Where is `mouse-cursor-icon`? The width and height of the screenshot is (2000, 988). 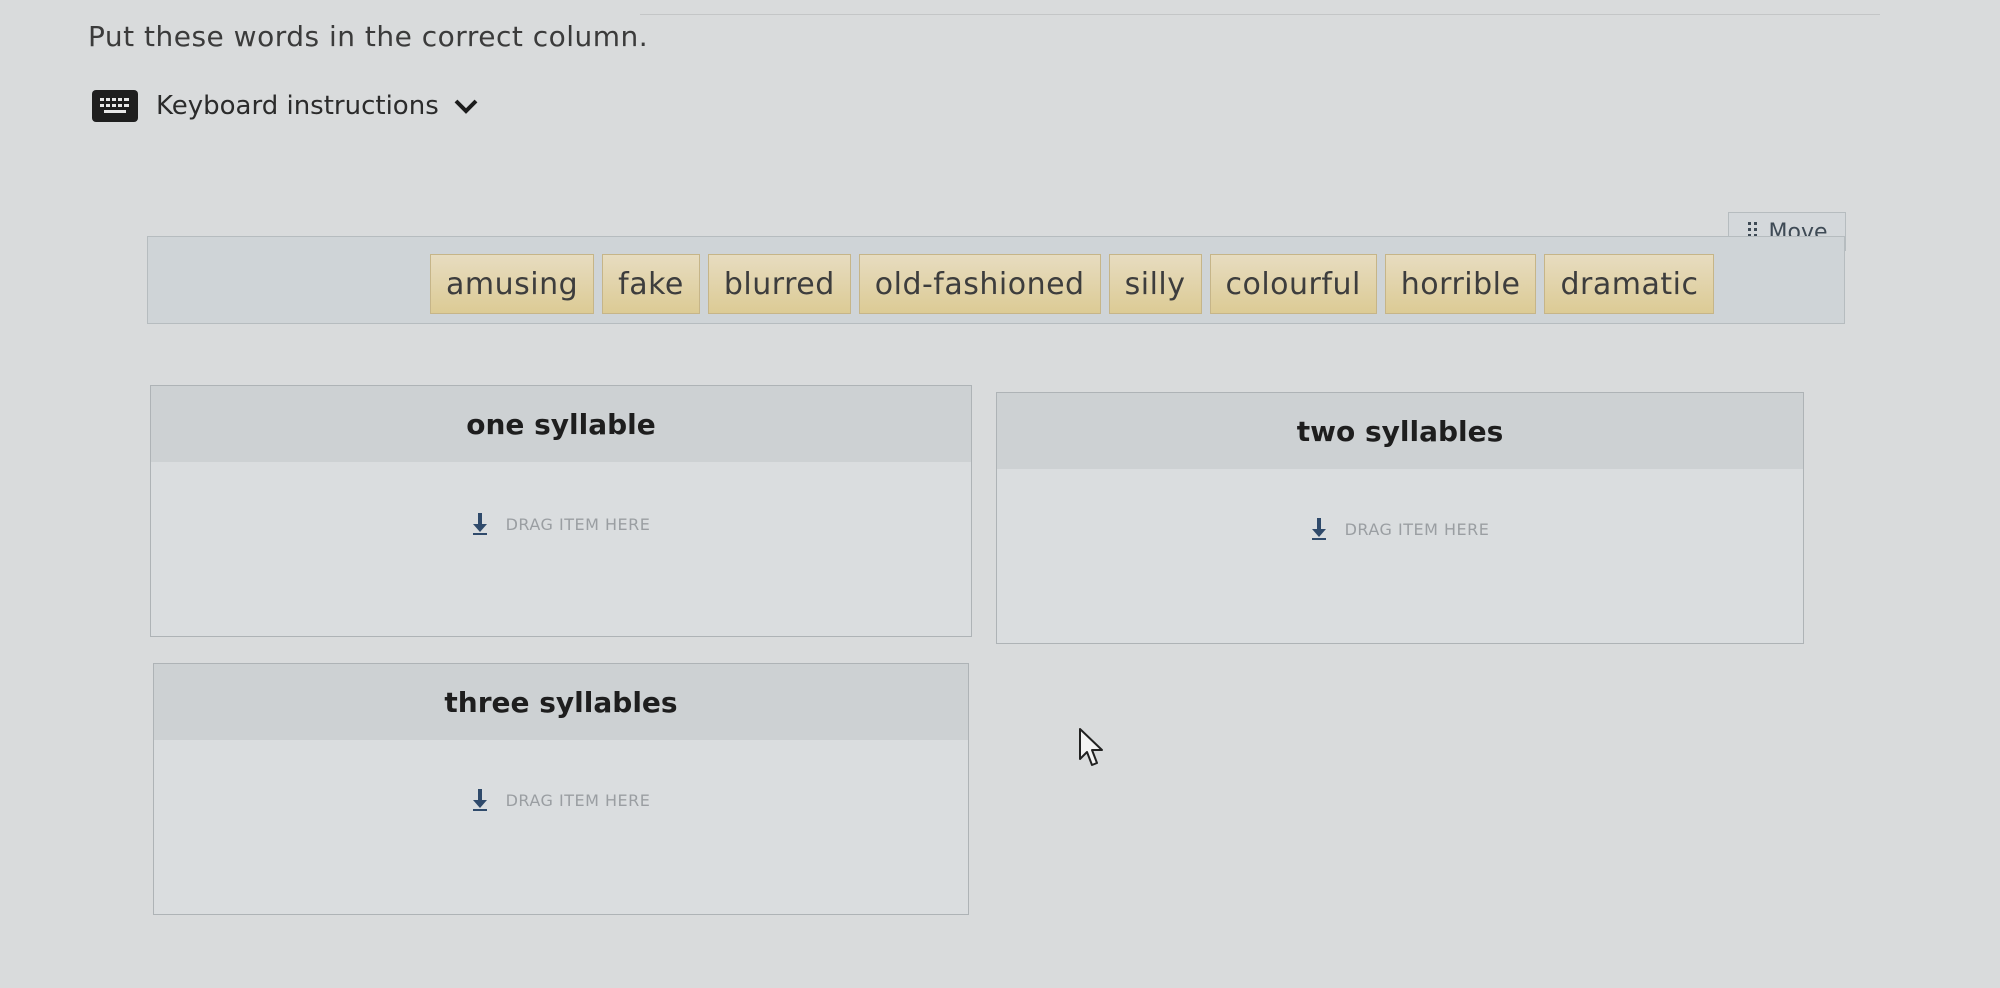 mouse-cursor-icon is located at coordinates (1093, 750).